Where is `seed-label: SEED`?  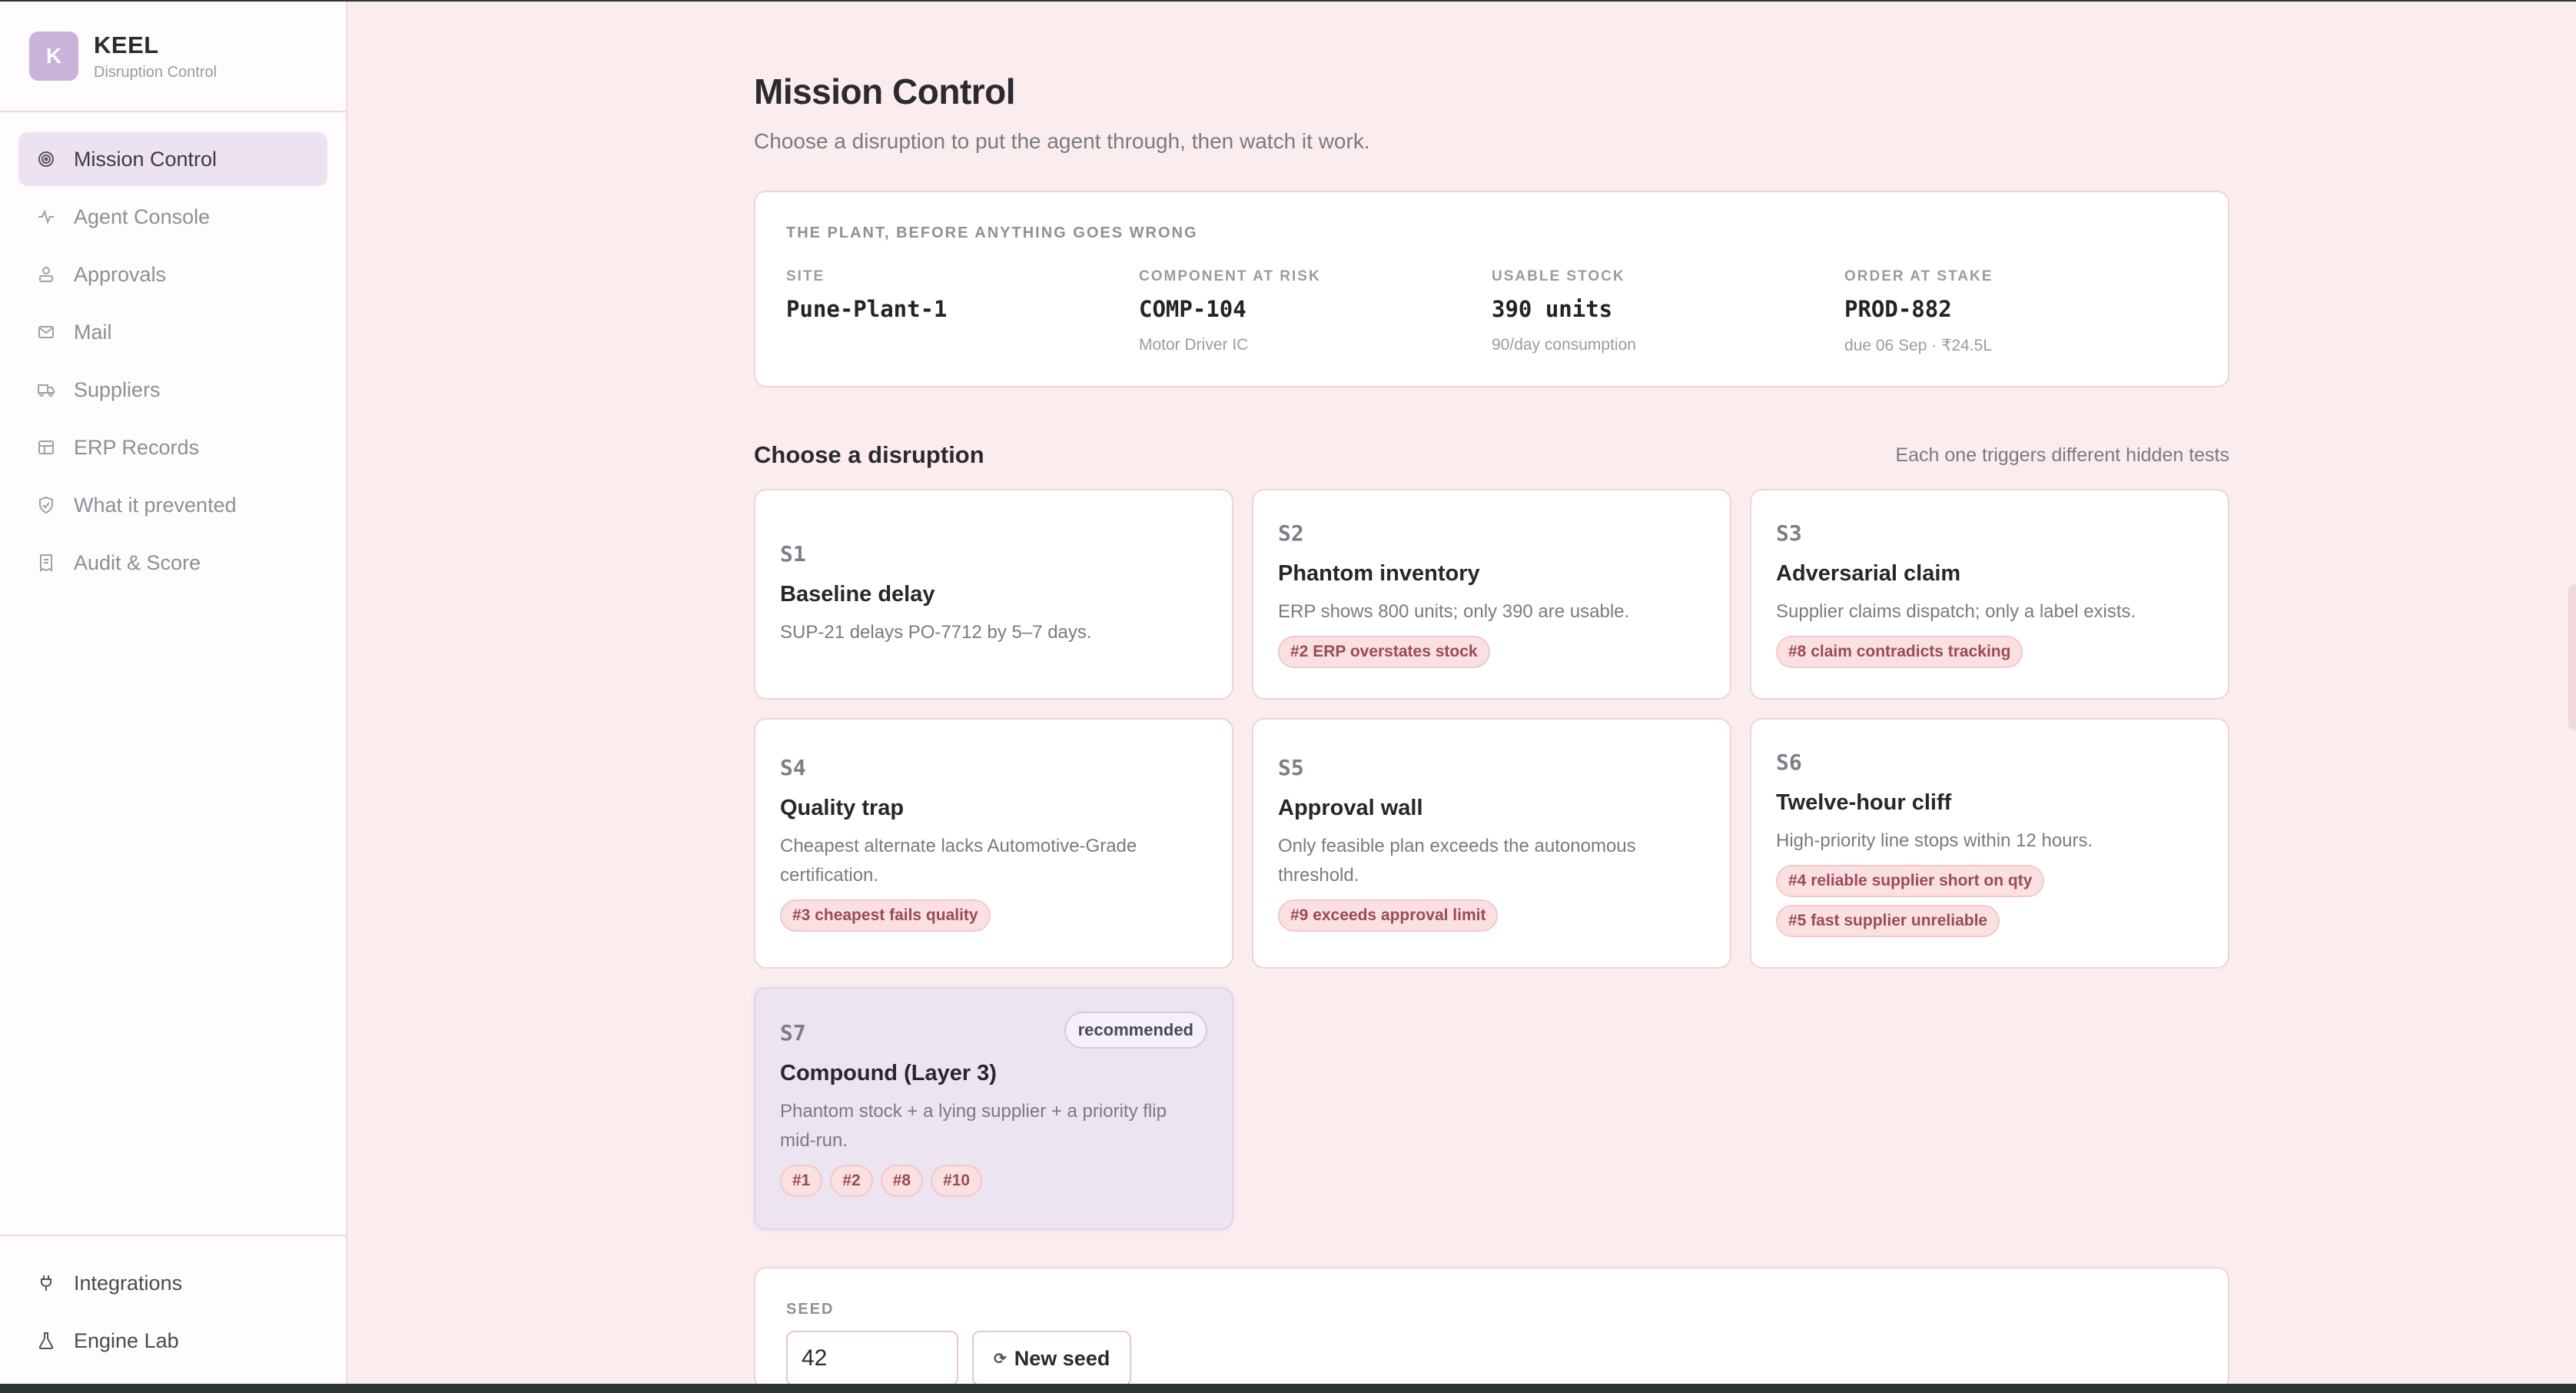 seed-label: SEED is located at coordinates (811, 1309).